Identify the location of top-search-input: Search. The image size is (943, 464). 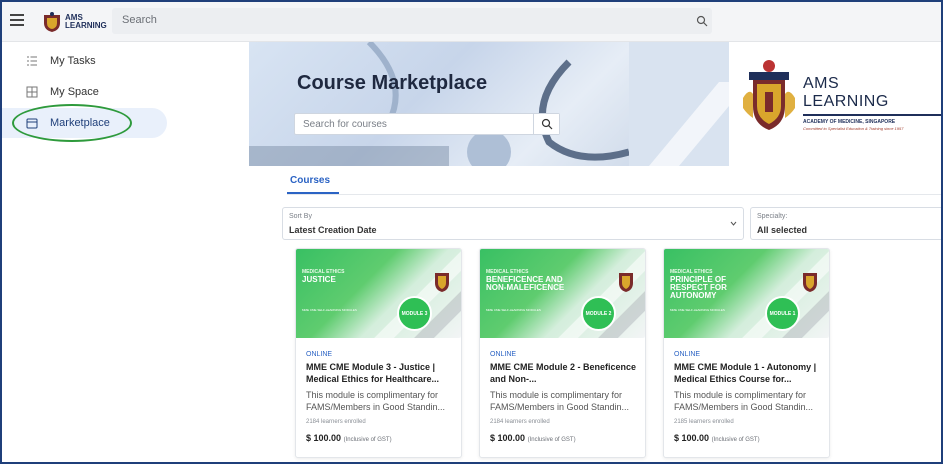
(412, 21).